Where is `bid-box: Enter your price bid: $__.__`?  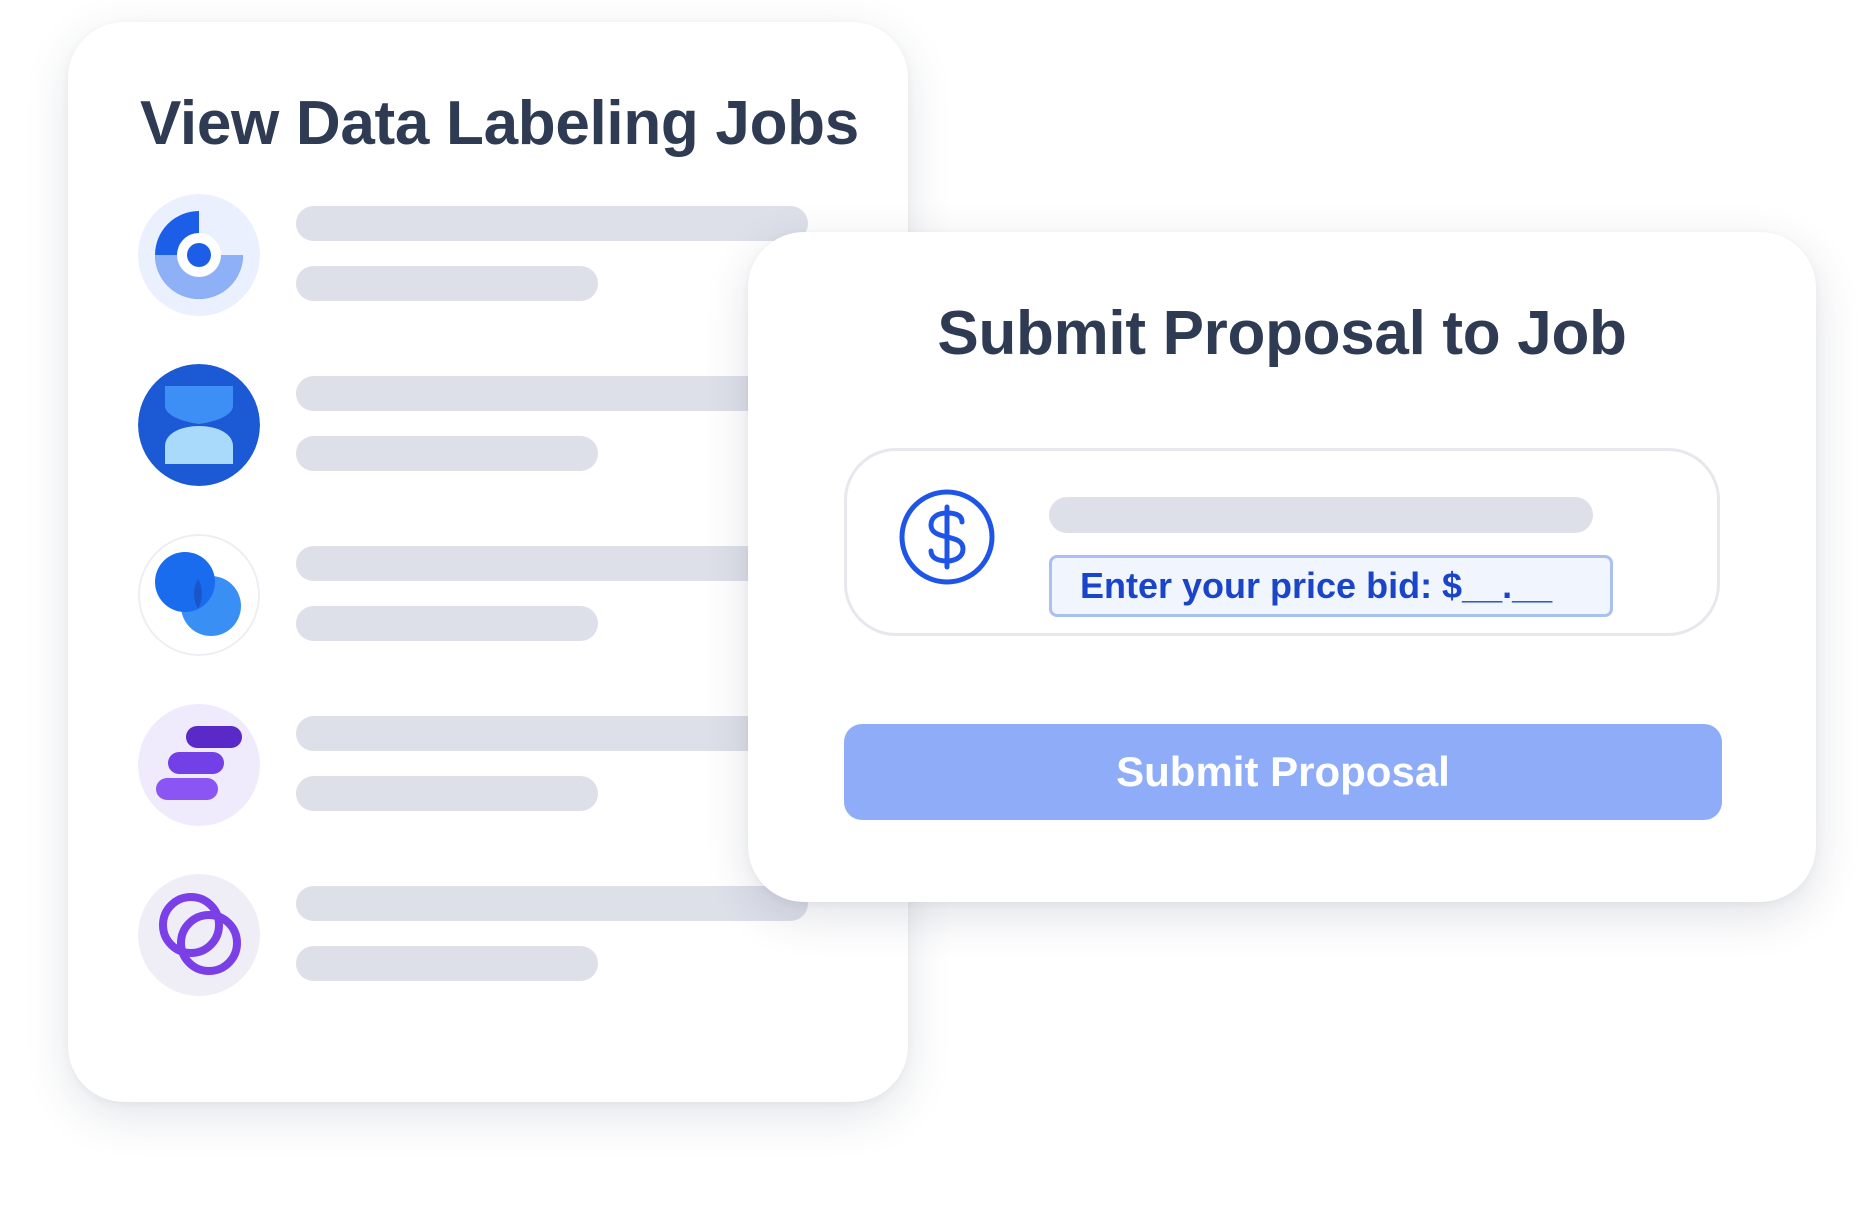
bid-box: Enter your price bid: $__.__ is located at coordinates (1282, 542).